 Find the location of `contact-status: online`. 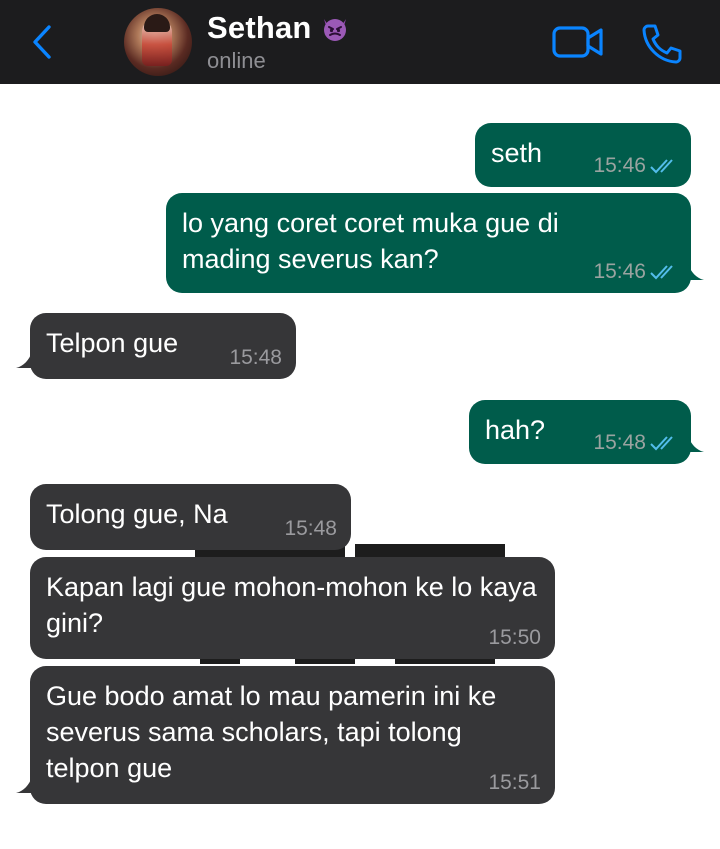

contact-status: online is located at coordinates (236, 60).